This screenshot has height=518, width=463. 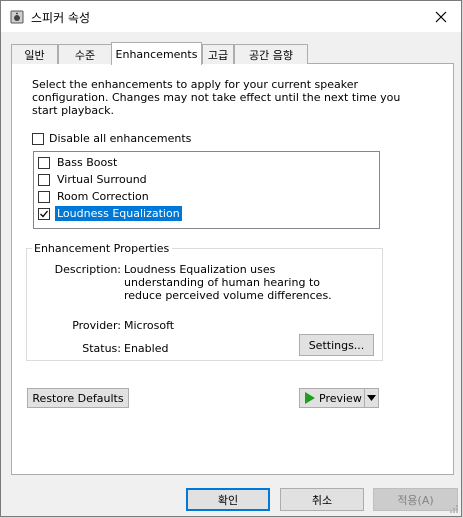 I want to click on list-item-label: Bass Boost, so click(x=87, y=162).